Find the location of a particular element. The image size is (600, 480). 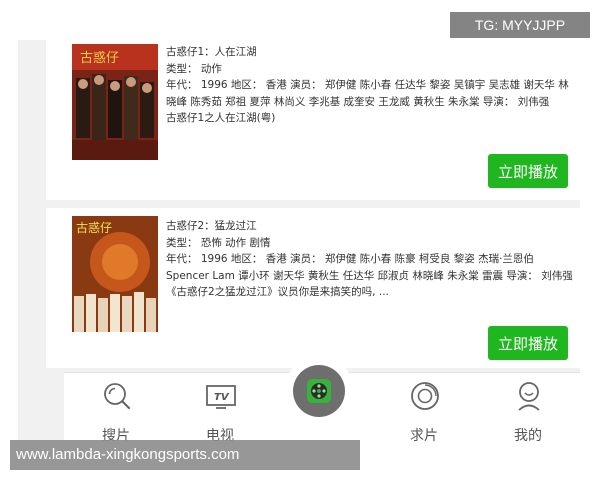

tab-label: 我的 is located at coordinates (528, 436).